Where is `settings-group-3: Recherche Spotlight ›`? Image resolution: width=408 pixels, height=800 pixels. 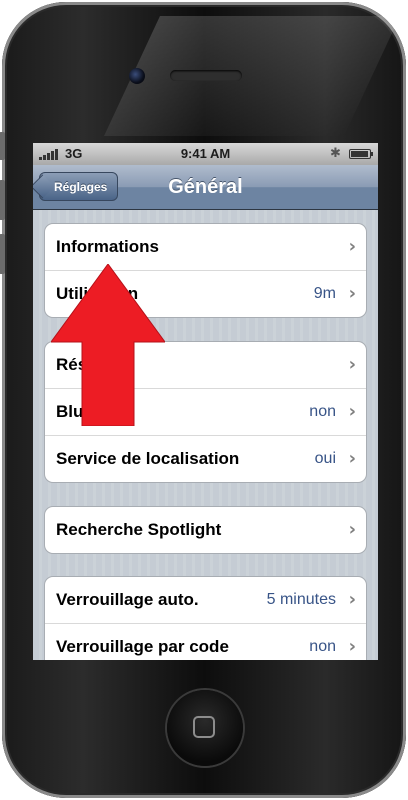 settings-group-3: Recherche Spotlight › is located at coordinates (205, 530).